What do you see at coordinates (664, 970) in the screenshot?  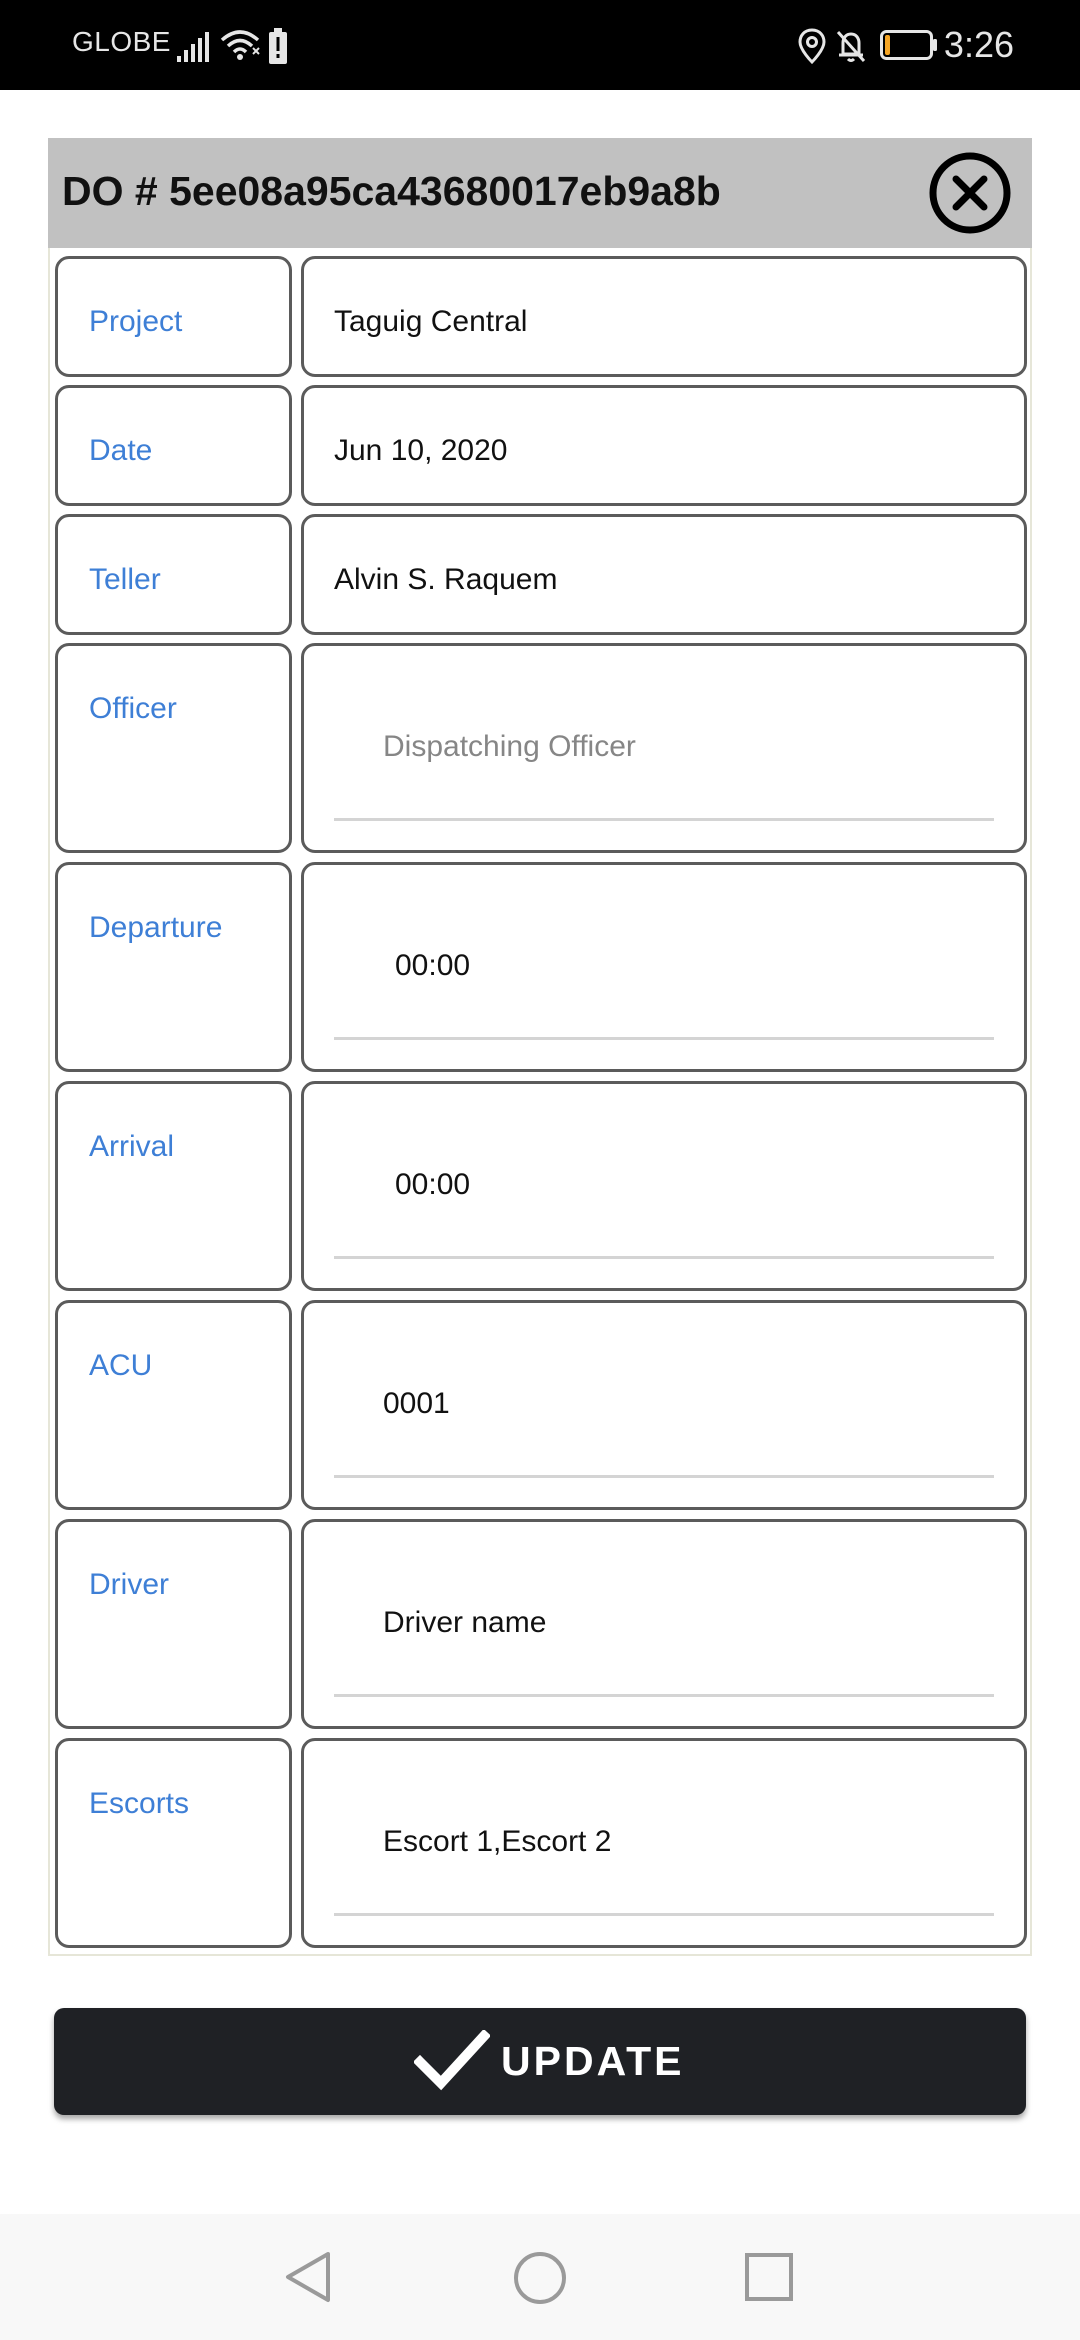 I see `departure-time-input: 00:00` at bounding box center [664, 970].